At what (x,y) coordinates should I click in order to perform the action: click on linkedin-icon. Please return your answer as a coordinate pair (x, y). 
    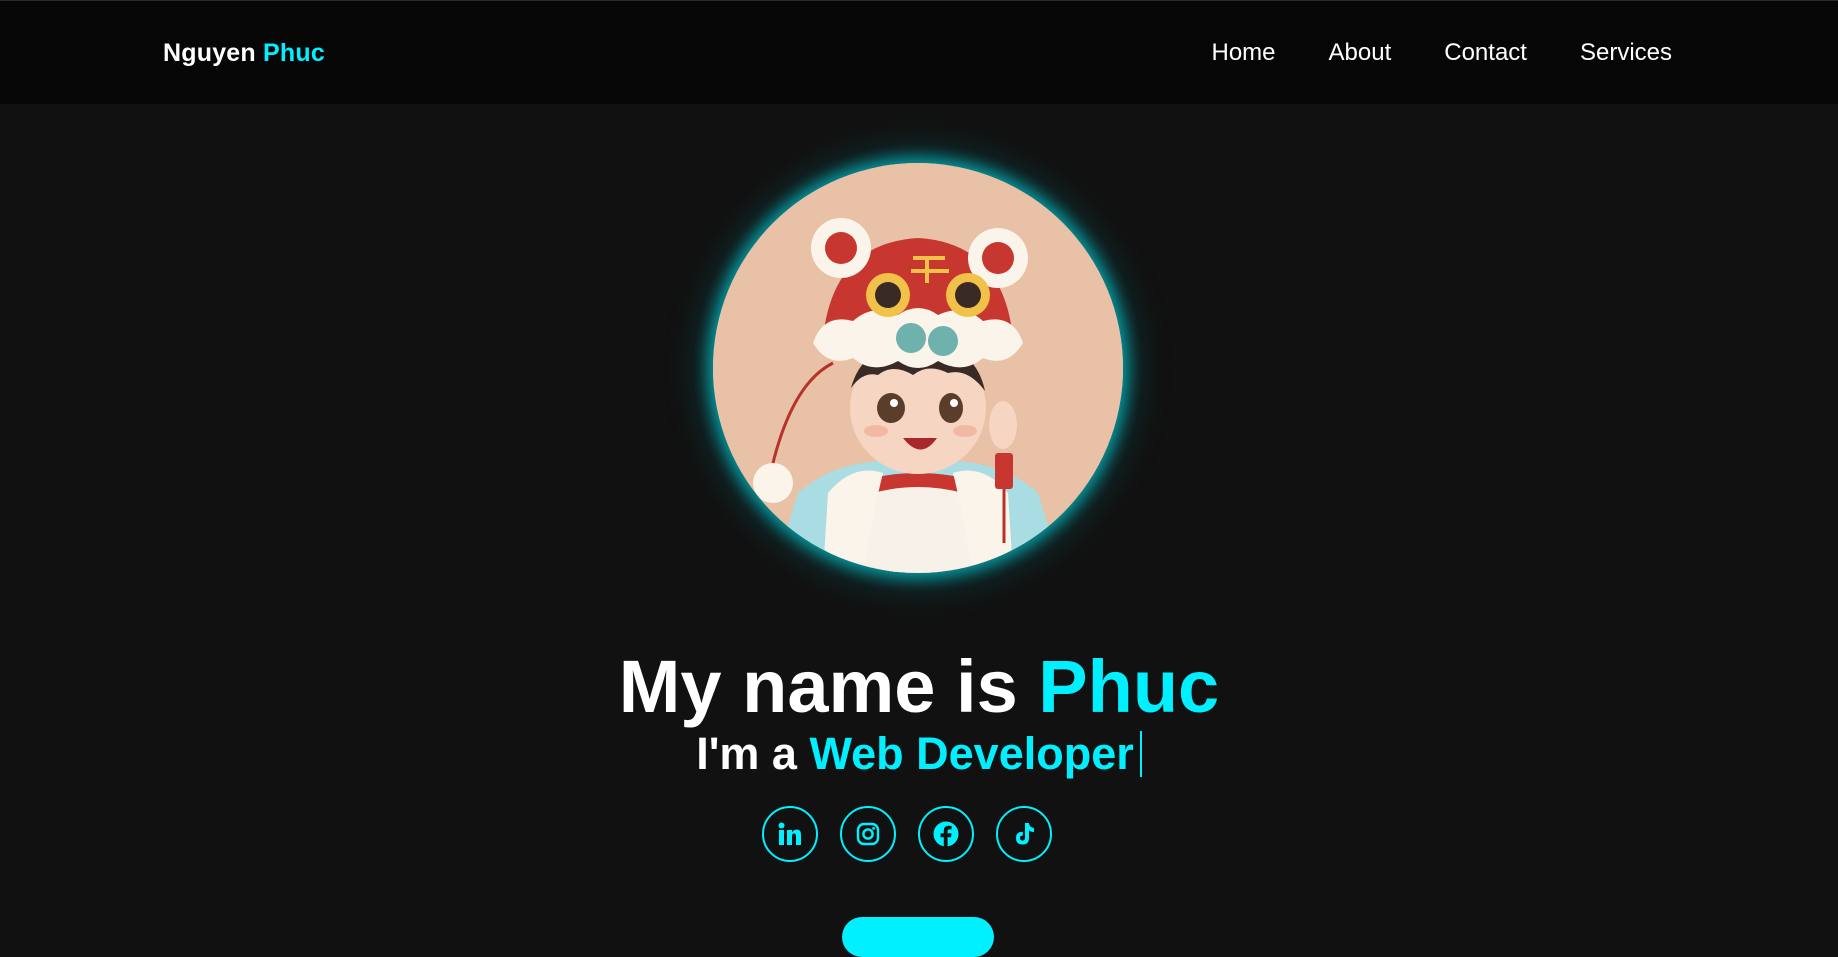
    Looking at the image, I should click on (789, 833).